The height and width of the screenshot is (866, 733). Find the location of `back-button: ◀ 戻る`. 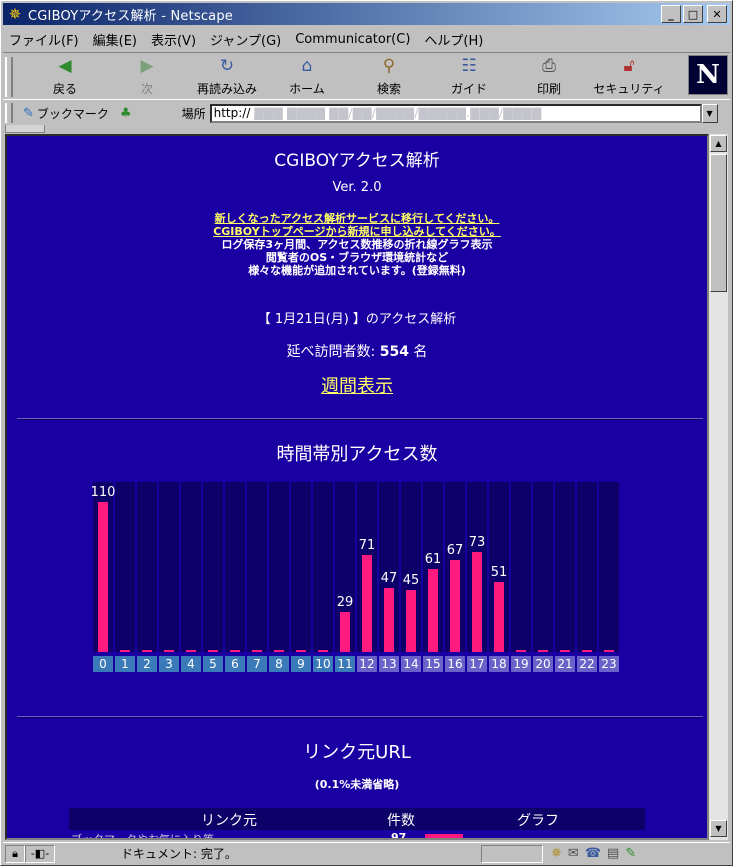

back-button: ◀ 戻る is located at coordinates (65, 77).